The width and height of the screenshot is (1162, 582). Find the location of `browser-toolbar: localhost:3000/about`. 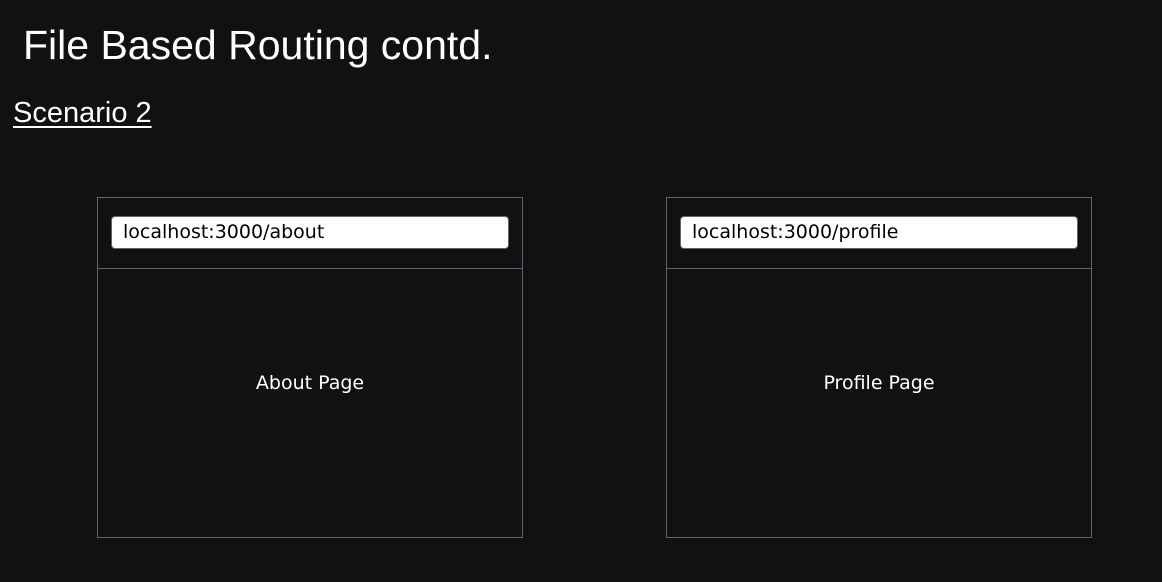

browser-toolbar: localhost:3000/about is located at coordinates (310, 233).